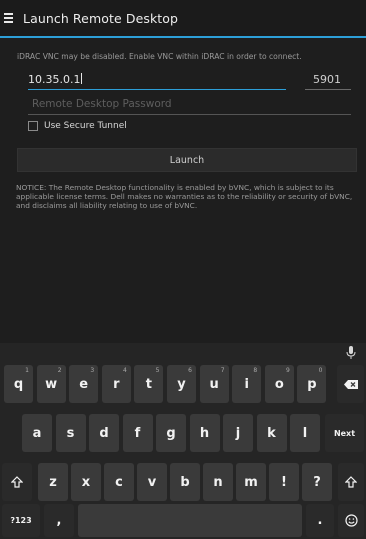 This screenshot has width=366, height=539. I want to click on key: d, so click(104, 433).